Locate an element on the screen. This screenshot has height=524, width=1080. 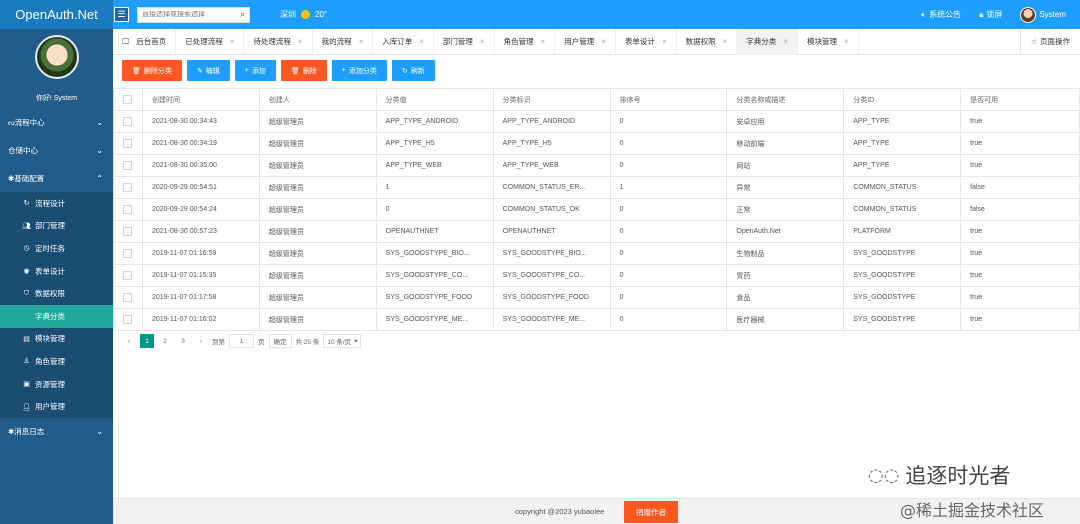
column-header: 是否可用 is located at coordinates (1020, 99).